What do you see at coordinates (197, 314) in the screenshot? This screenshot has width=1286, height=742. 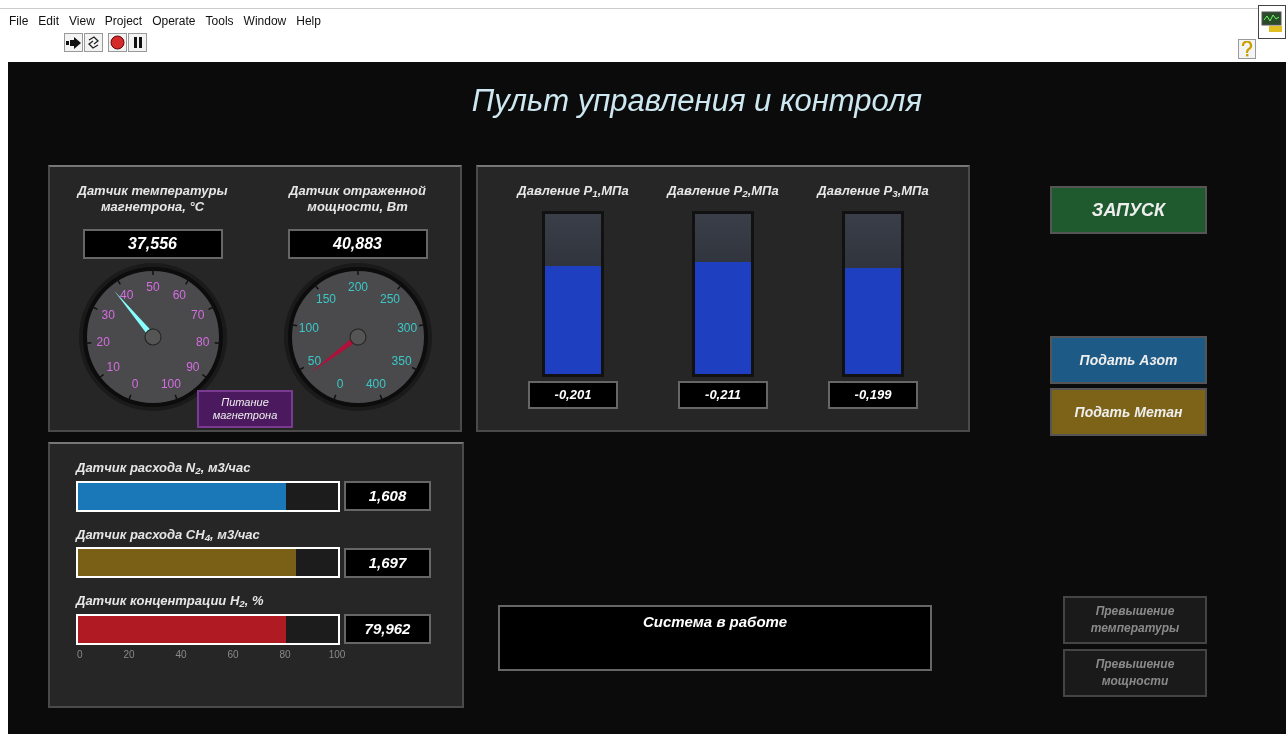 I see `scale-label: 70` at bounding box center [197, 314].